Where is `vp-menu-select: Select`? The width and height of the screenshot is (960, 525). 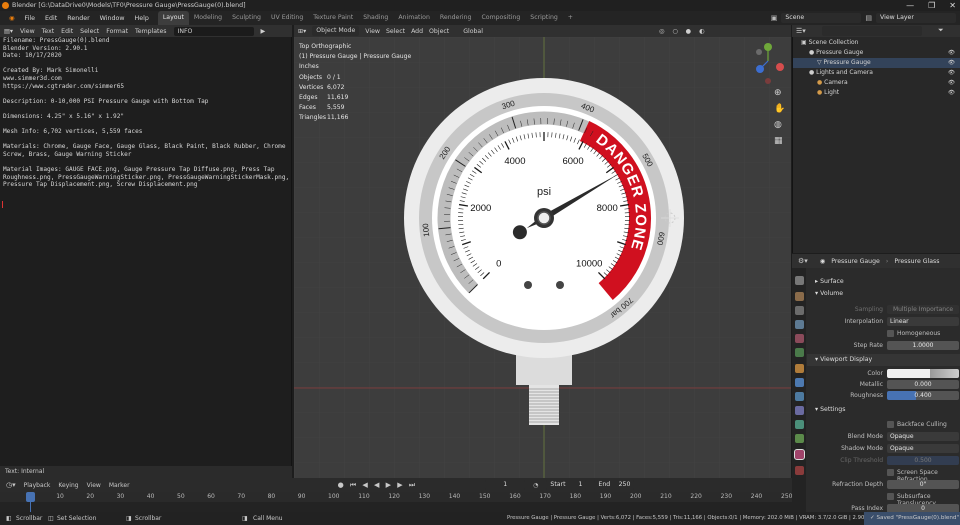
vp-menu-select: Select is located at coordinates (395, 31).